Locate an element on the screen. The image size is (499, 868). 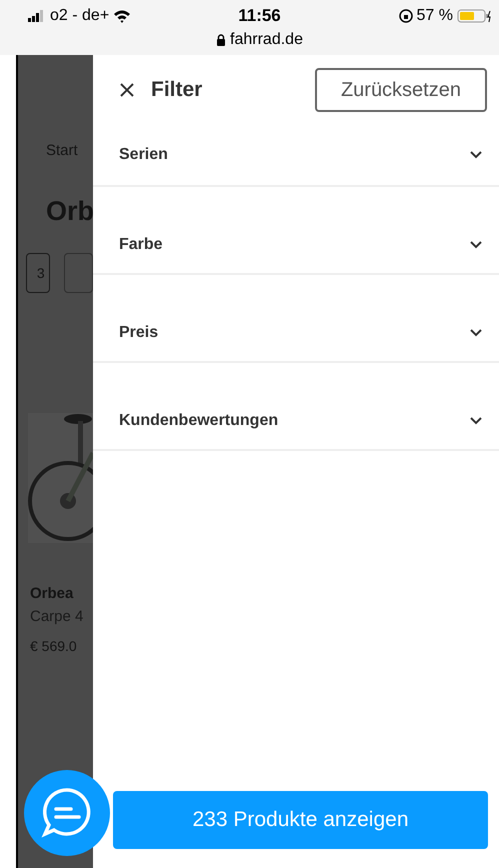
filter-section-header: Kundenbewertungen is located at coordinates (296, 406).